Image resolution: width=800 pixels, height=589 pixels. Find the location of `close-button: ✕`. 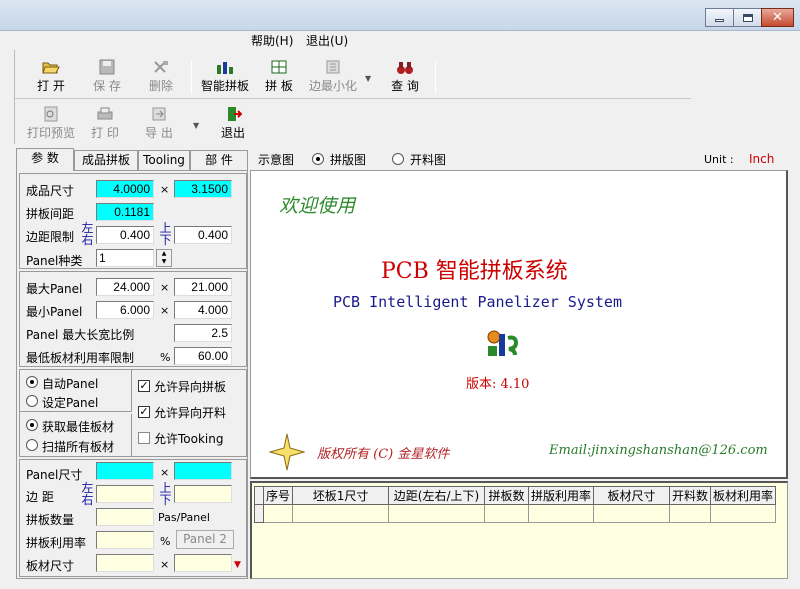

close-button: ✕ is located at coordinates (777, 17).